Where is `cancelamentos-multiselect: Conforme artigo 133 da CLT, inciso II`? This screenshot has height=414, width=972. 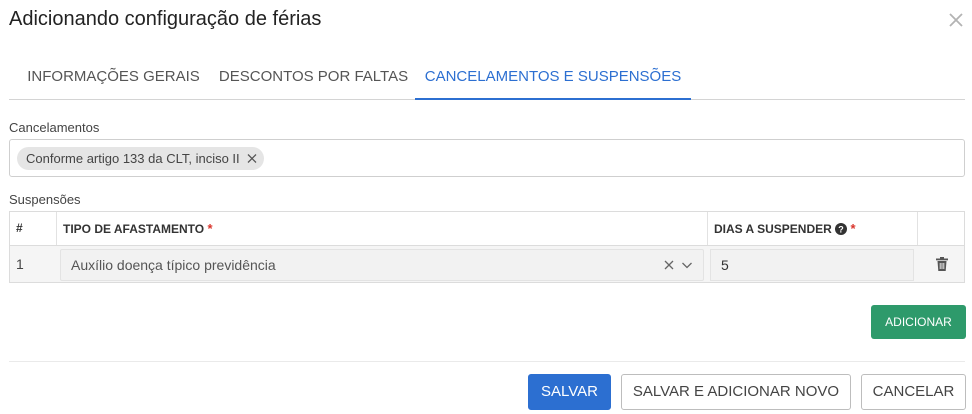 cancelamentos-multiselect: Conforme artigo 133 da CLT, inciso II is located at coordinates (487, 158).